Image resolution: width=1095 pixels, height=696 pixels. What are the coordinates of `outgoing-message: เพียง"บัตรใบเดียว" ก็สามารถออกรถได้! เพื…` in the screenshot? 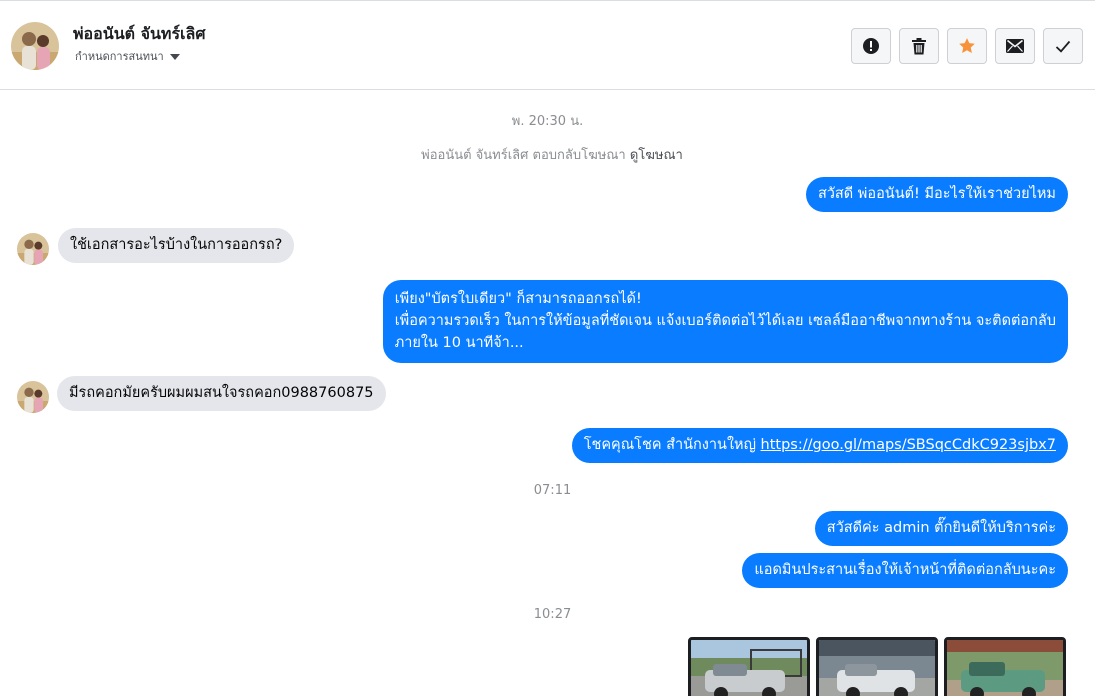 It's located at (725, 321).